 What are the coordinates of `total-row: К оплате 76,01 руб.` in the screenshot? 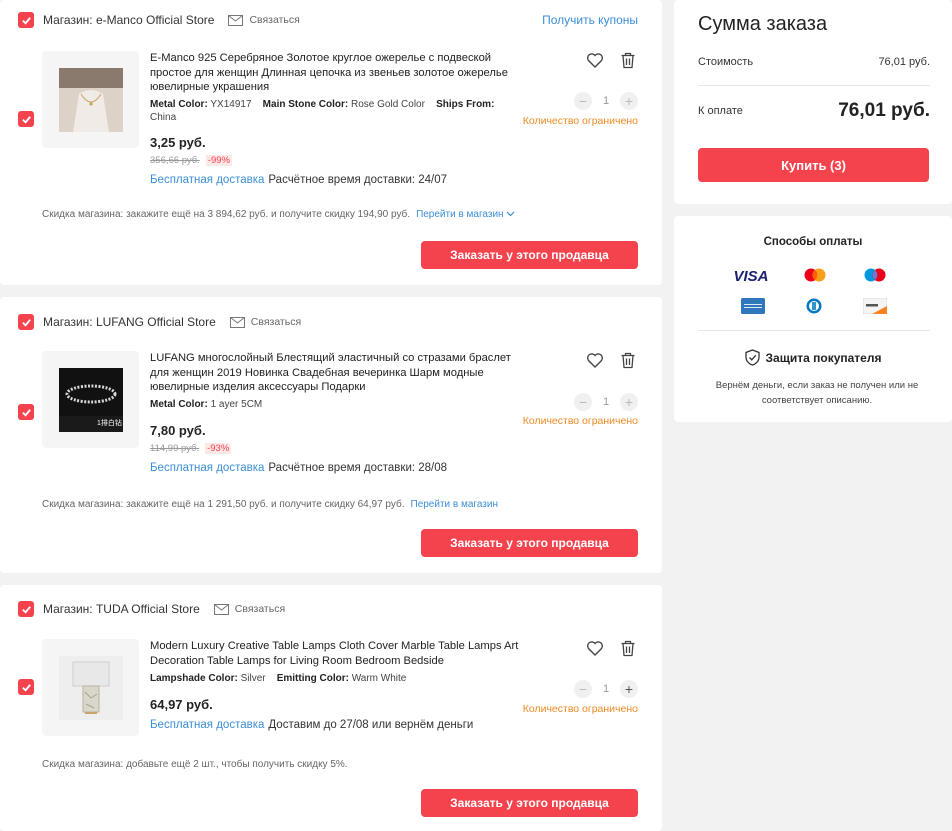 It's located at (814, 111).